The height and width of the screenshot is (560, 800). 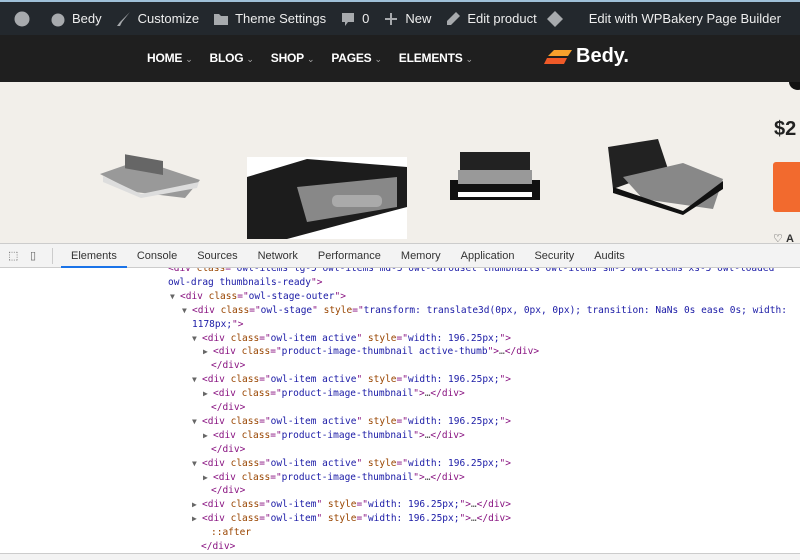 What do you see at coordinates (327, 198) in the screenshot?
I see `product-thumbnail-active` at bounding box center [327, 198].